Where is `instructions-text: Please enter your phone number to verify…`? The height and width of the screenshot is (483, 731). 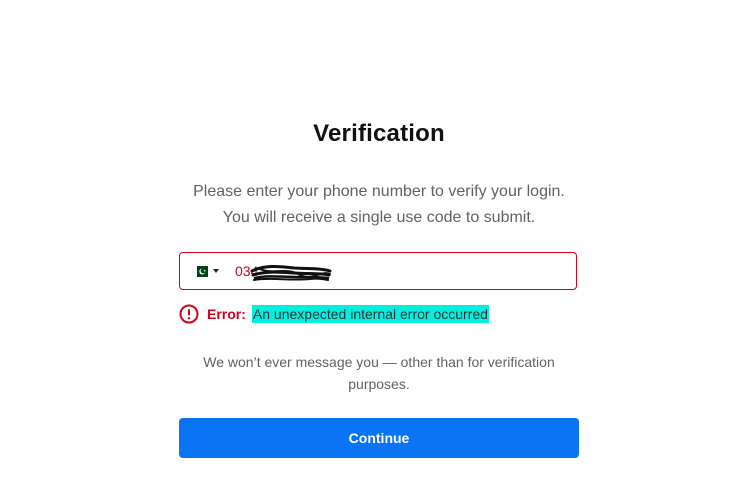 instructions-text: Please enter your phone number to verify… is located at coordinates (365, 205).